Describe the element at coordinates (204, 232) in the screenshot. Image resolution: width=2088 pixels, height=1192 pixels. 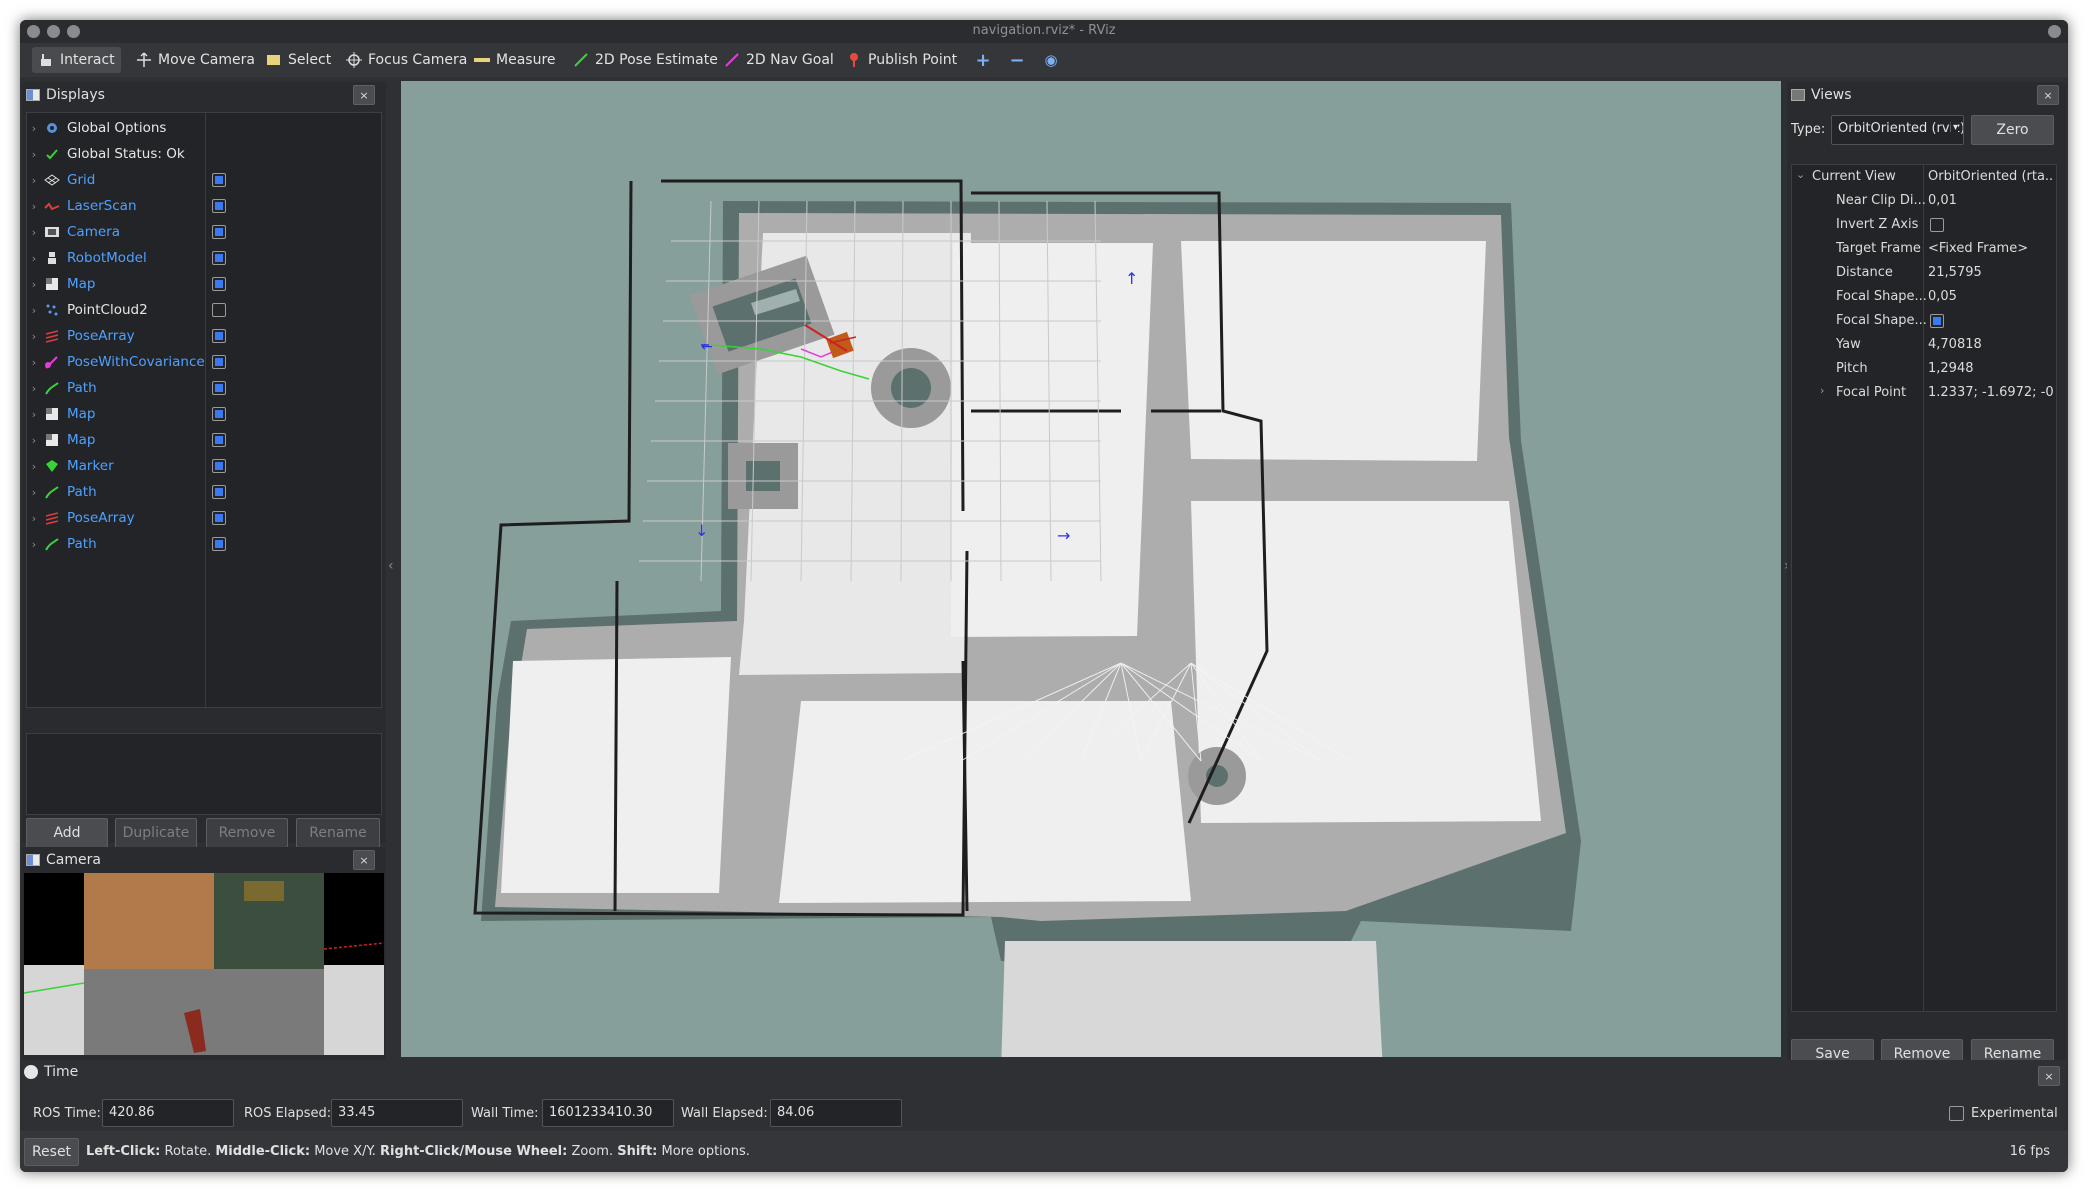
I see `display-item-camera: › Camera` at that location.